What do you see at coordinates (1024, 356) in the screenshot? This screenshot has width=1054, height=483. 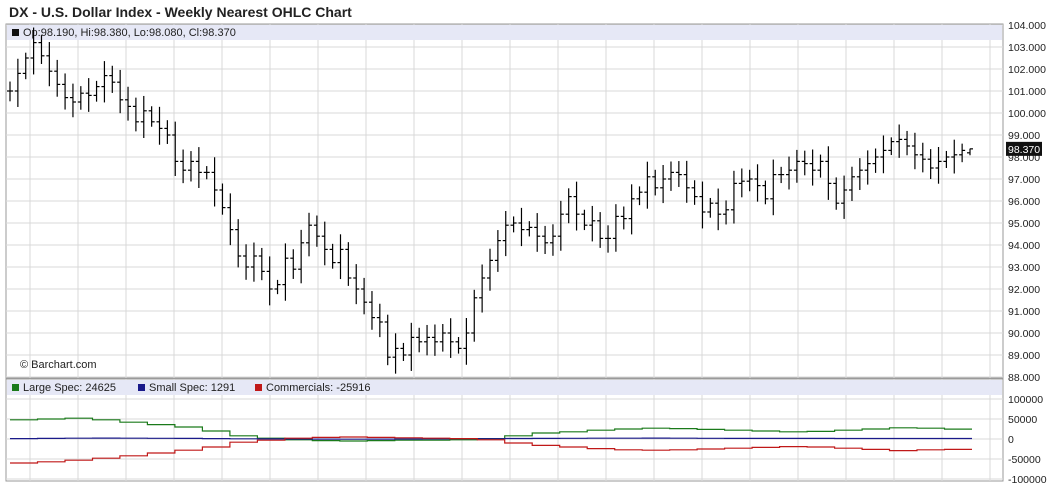 I see `price-tick-label: 89.000` at bounding box center [1024, 356].